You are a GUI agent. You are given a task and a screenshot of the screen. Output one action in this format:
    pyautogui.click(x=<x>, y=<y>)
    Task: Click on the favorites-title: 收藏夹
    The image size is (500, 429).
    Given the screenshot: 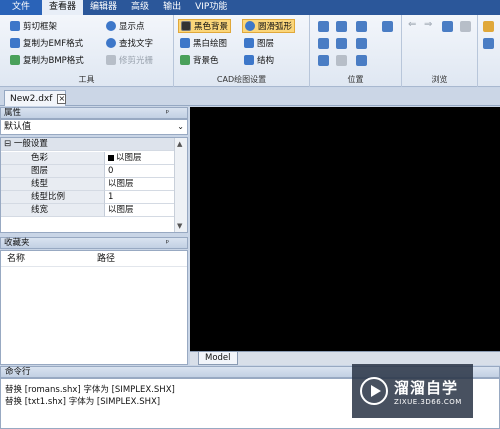 What is the action you would take?
    pyautogui.click(x=17, y=243)
    